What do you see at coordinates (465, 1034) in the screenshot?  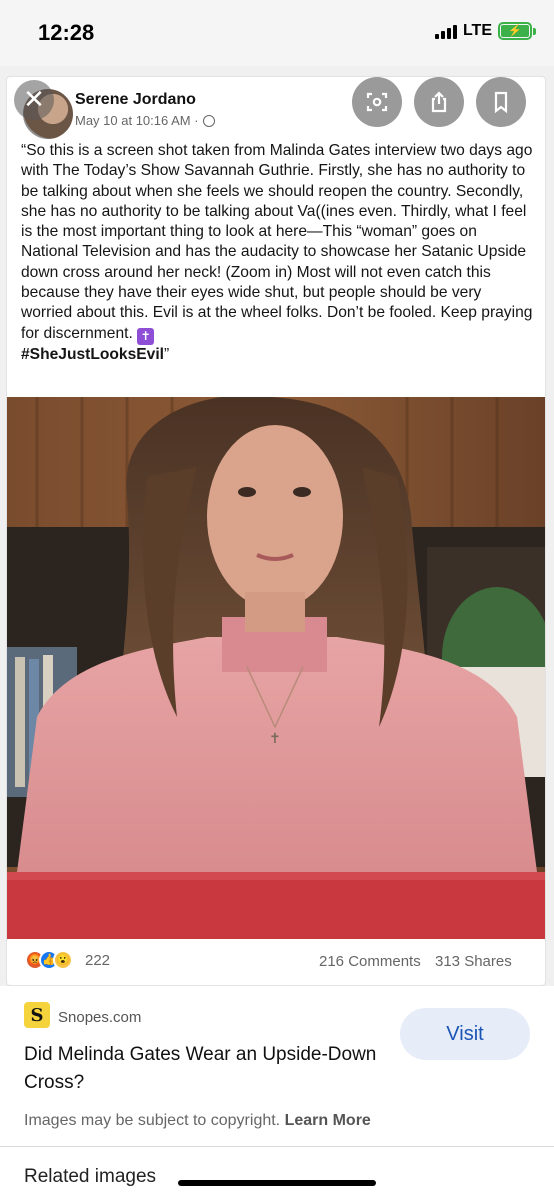 I see `visit-button: Visit` at bounding box center [465, 1034].